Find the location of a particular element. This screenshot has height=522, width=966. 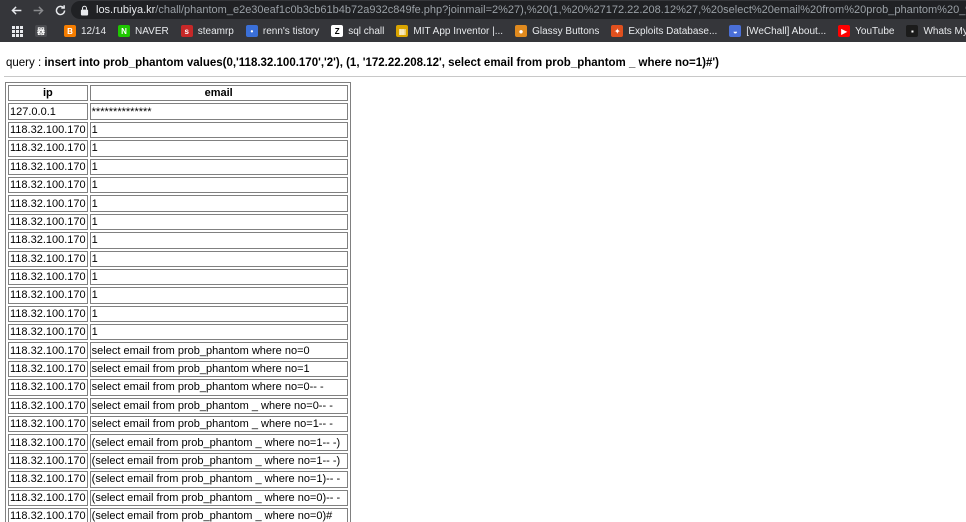

apps-grid-icon is located at coordinates (17, 31).